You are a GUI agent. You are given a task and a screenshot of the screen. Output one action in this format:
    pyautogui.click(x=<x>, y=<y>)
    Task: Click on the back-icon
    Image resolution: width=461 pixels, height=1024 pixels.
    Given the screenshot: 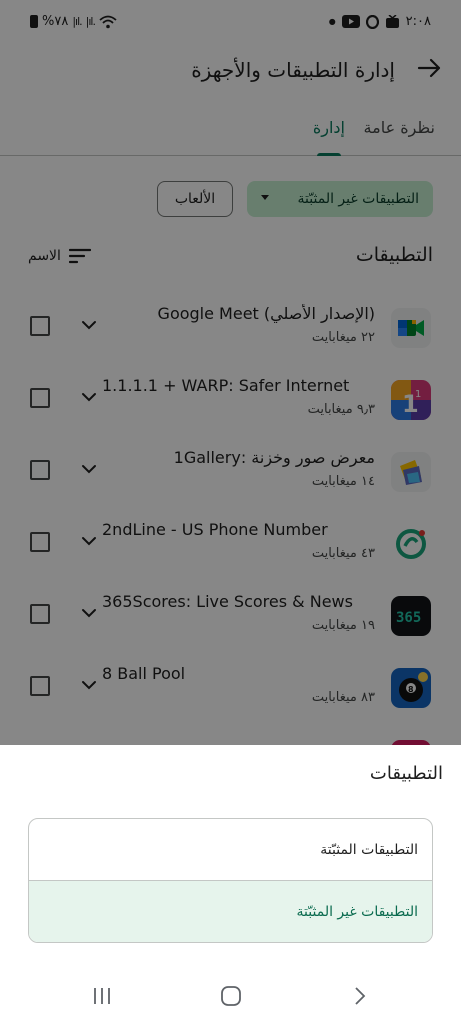 What is the action you would take?
    pyautogui.click(x=360, y=996)
    